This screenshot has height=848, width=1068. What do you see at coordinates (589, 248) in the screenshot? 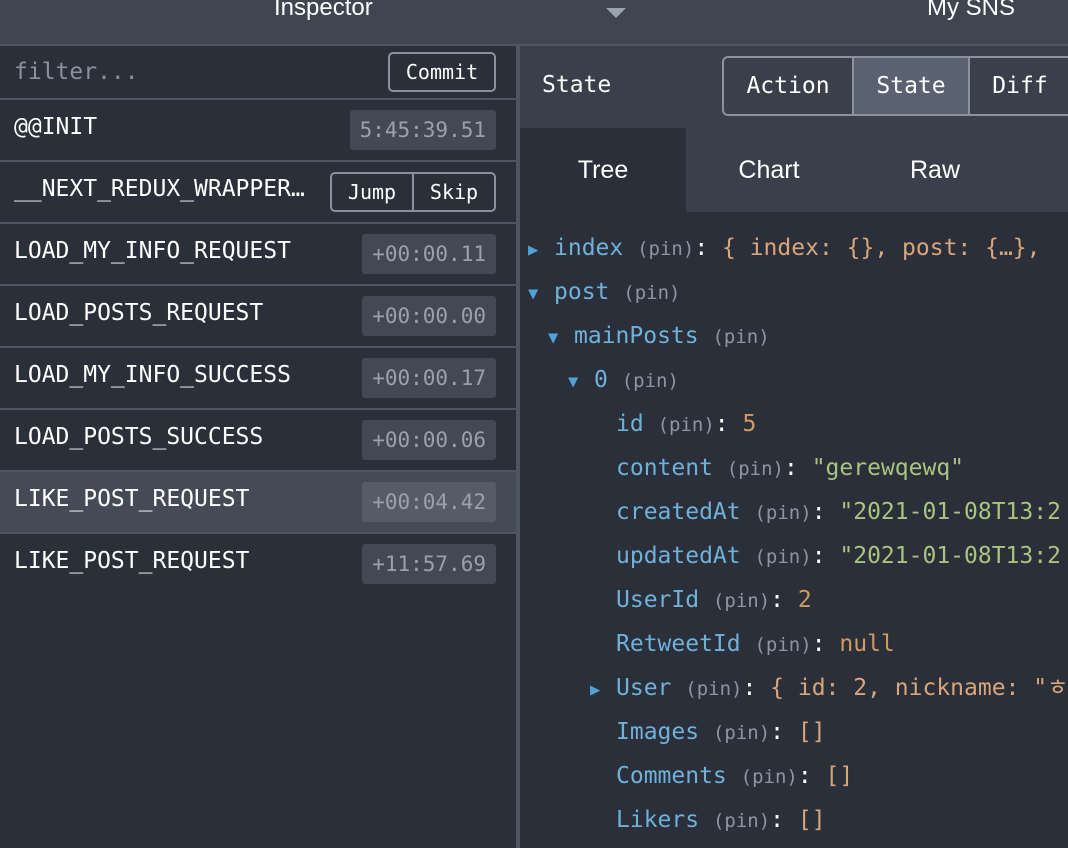
I see `tree-key: index` at bounding box center [589, 248].